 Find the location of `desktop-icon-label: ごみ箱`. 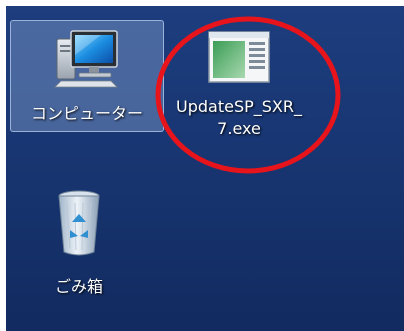

desktop-icon-label: ごみ箱 is located at coordinates (78, 286).